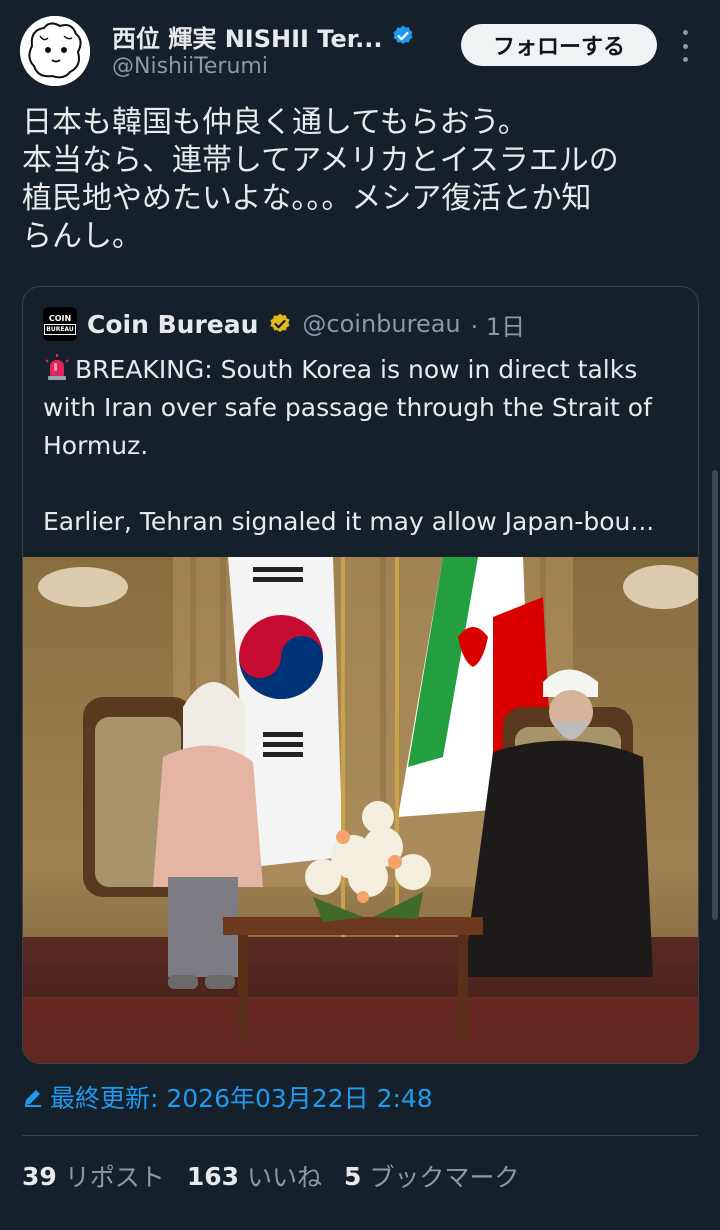 This screenshot has width=720, height=1230. Describe the element at coordinates (57, 367) in the screenshot. I see `rotating-light-icon` at that location.